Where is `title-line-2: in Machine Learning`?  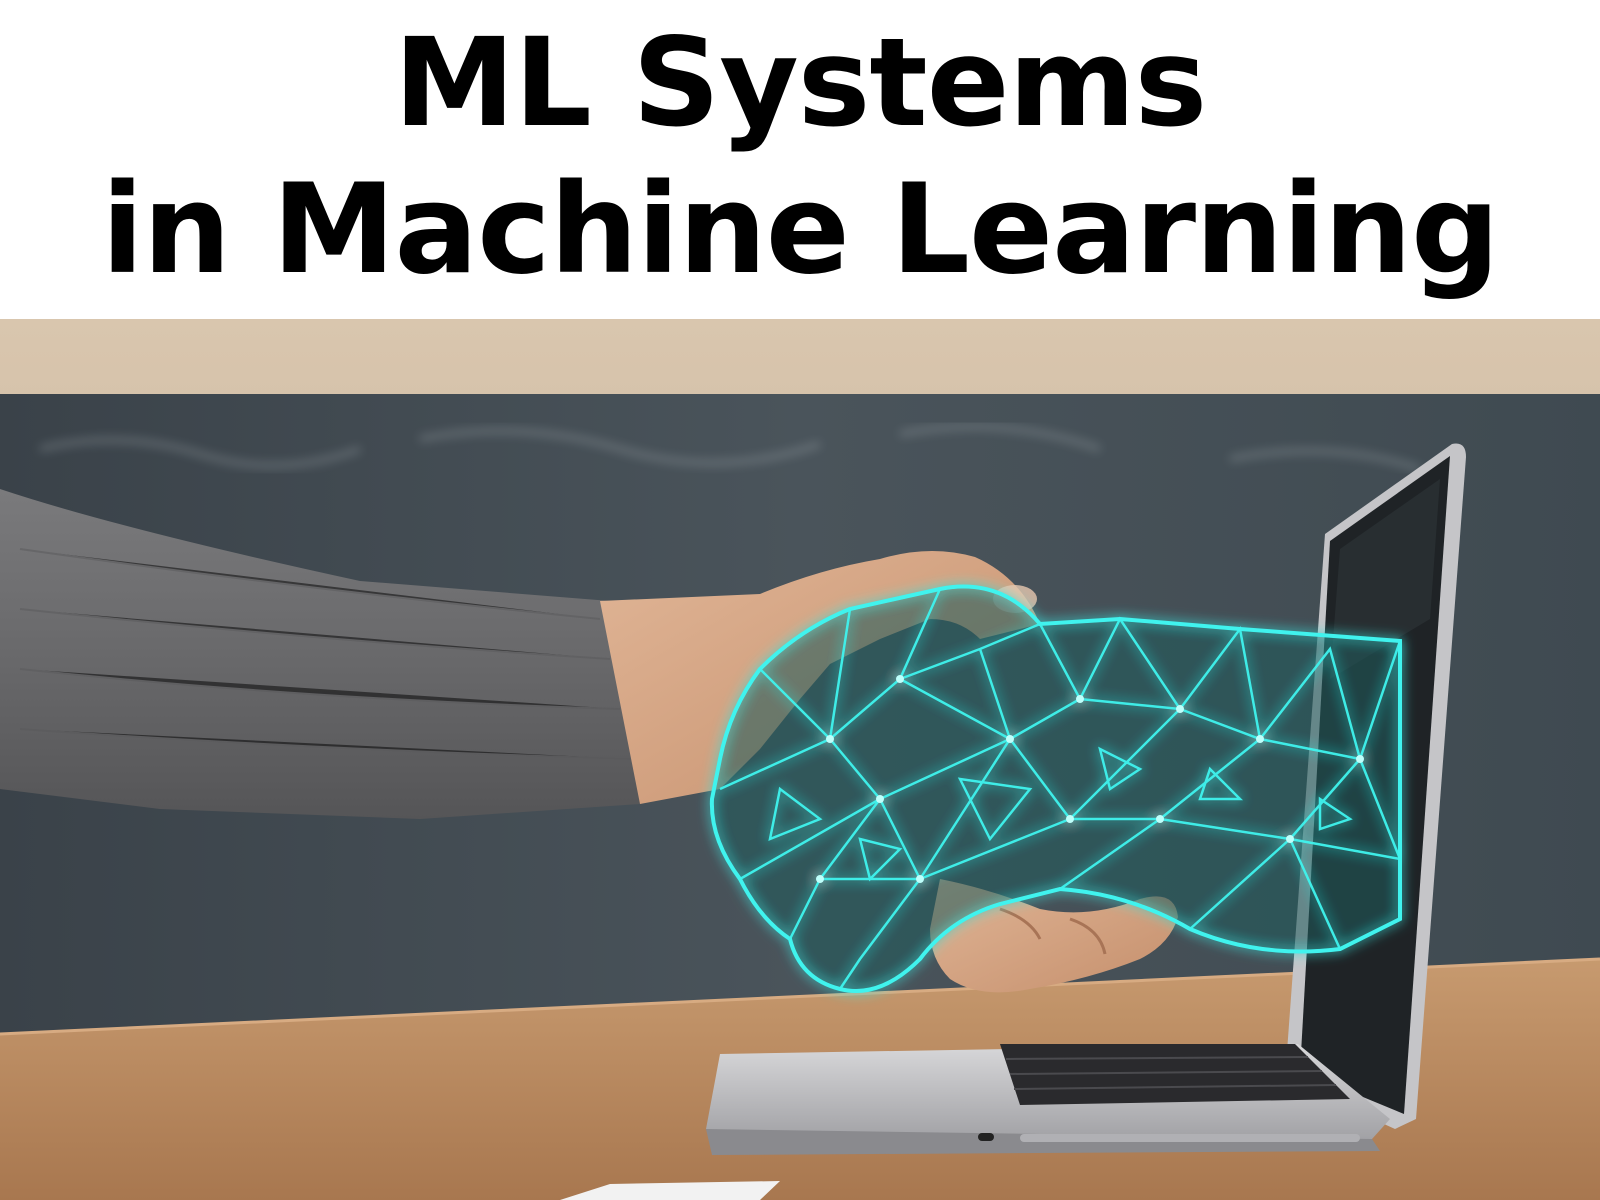 title-line-2: in Machine Learning is located at coordinates (800, 230).